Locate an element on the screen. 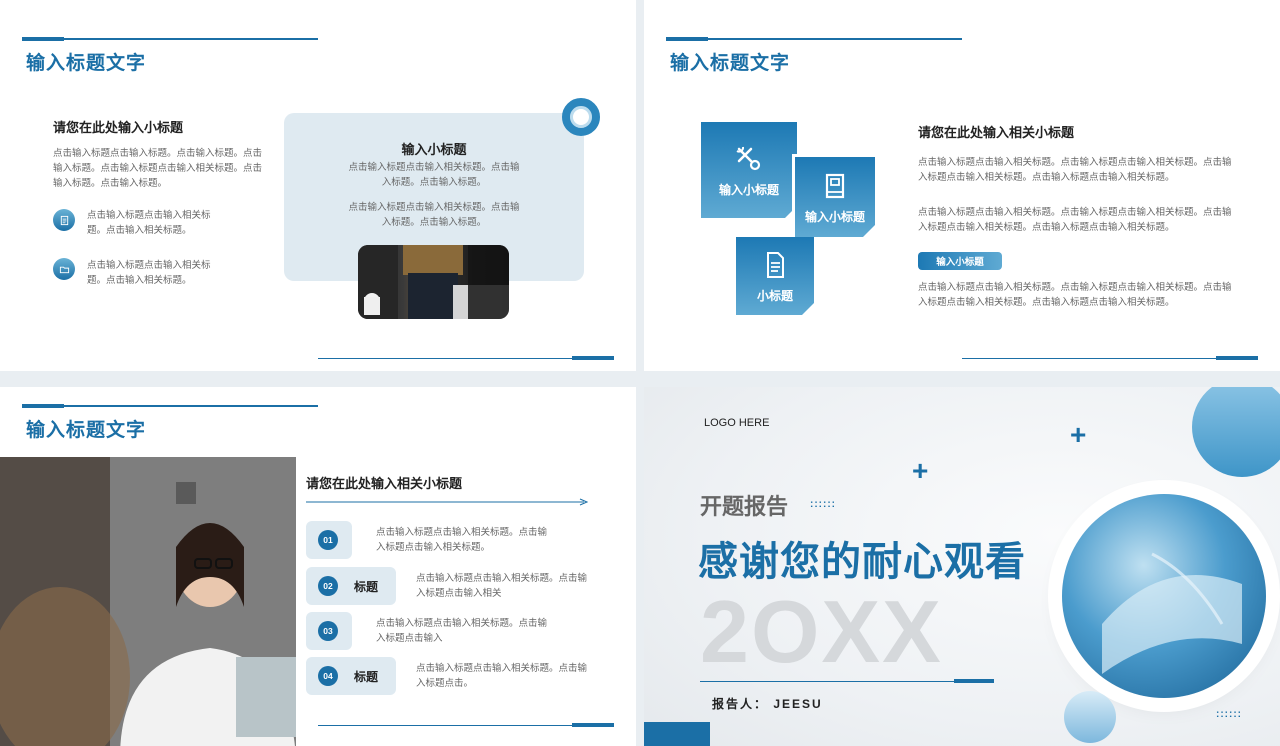 This screenshot has width=1280, height=746. card-title: 输入小标题 is located at coordinates (434, 149).